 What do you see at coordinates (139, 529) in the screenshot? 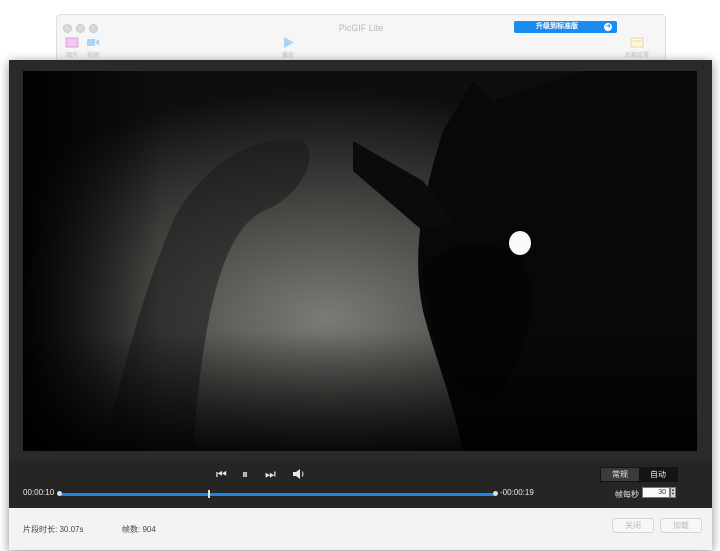
I see `frame-count: 帧数: 904` at bounding box center [139, 529].